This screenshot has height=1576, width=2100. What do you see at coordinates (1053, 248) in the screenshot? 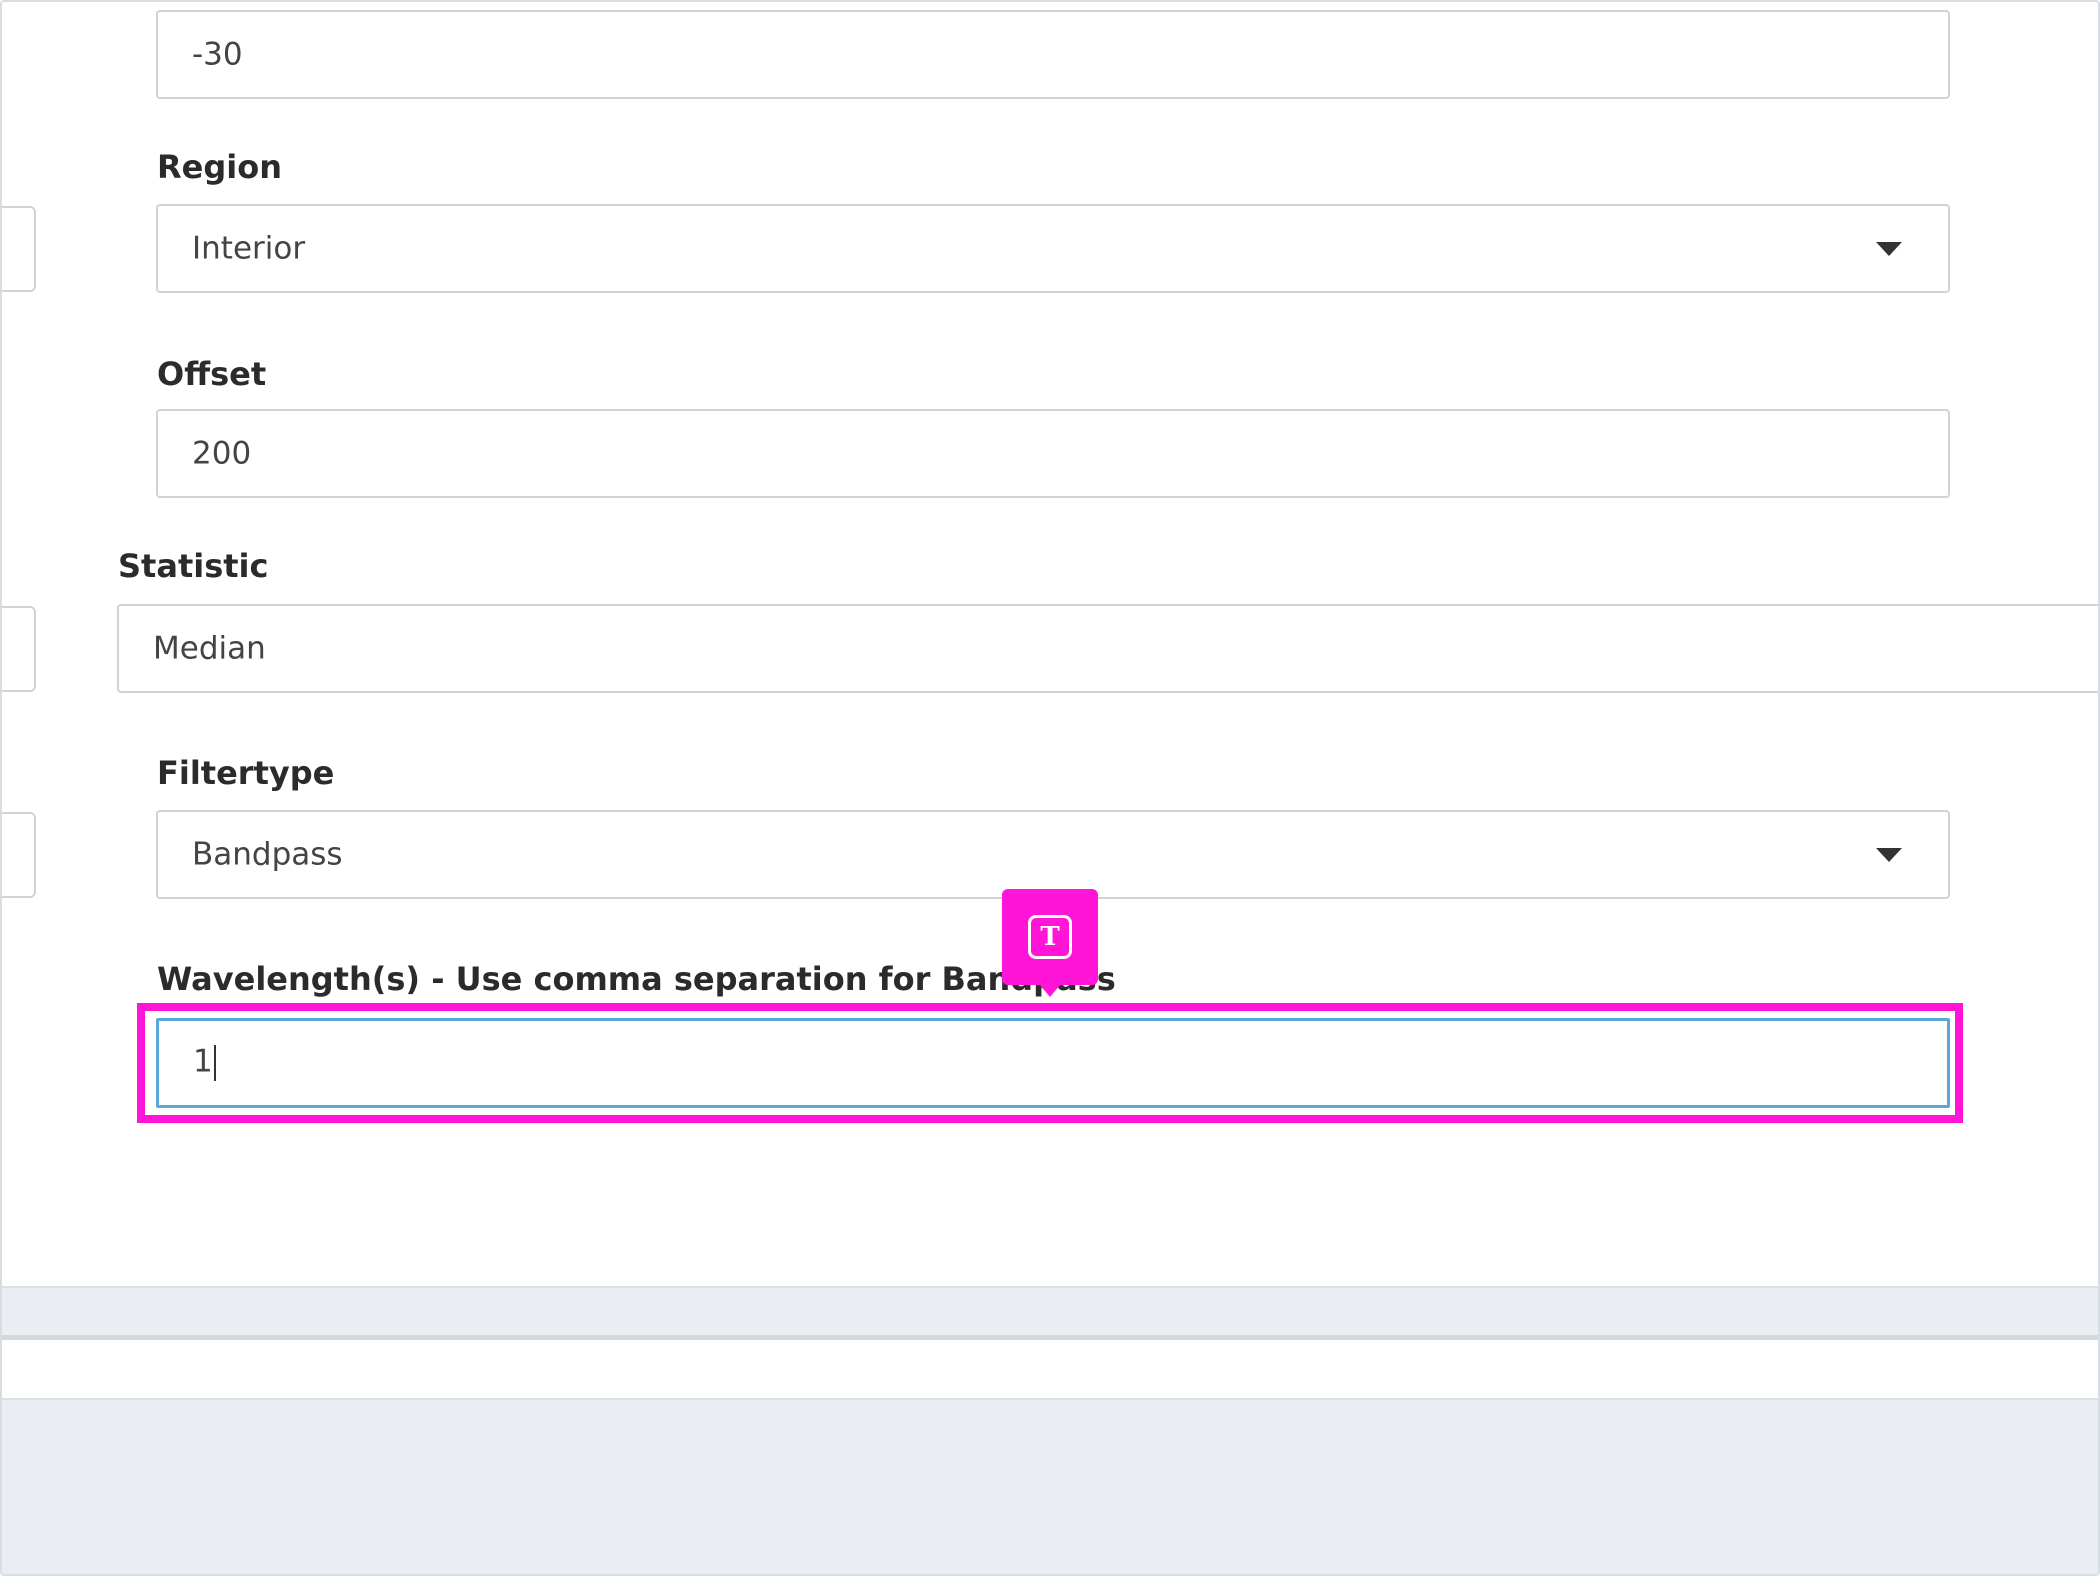
I see `region-select: Interior` at bounding box center [1053, 248].